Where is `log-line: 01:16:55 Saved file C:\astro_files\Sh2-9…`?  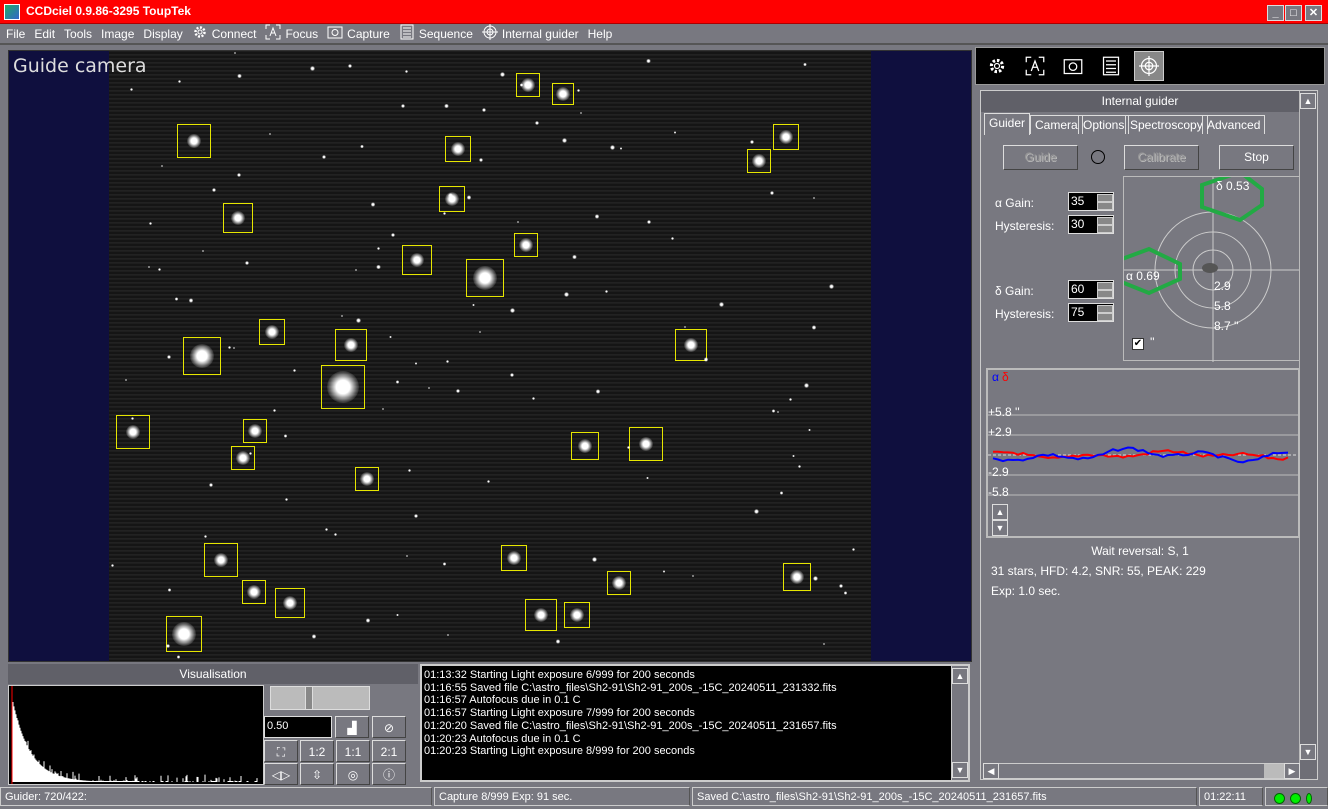 log-line: 01:16:55 Saved file C:\astro_files\Sh2-9… is located at coordinates (630, 687).